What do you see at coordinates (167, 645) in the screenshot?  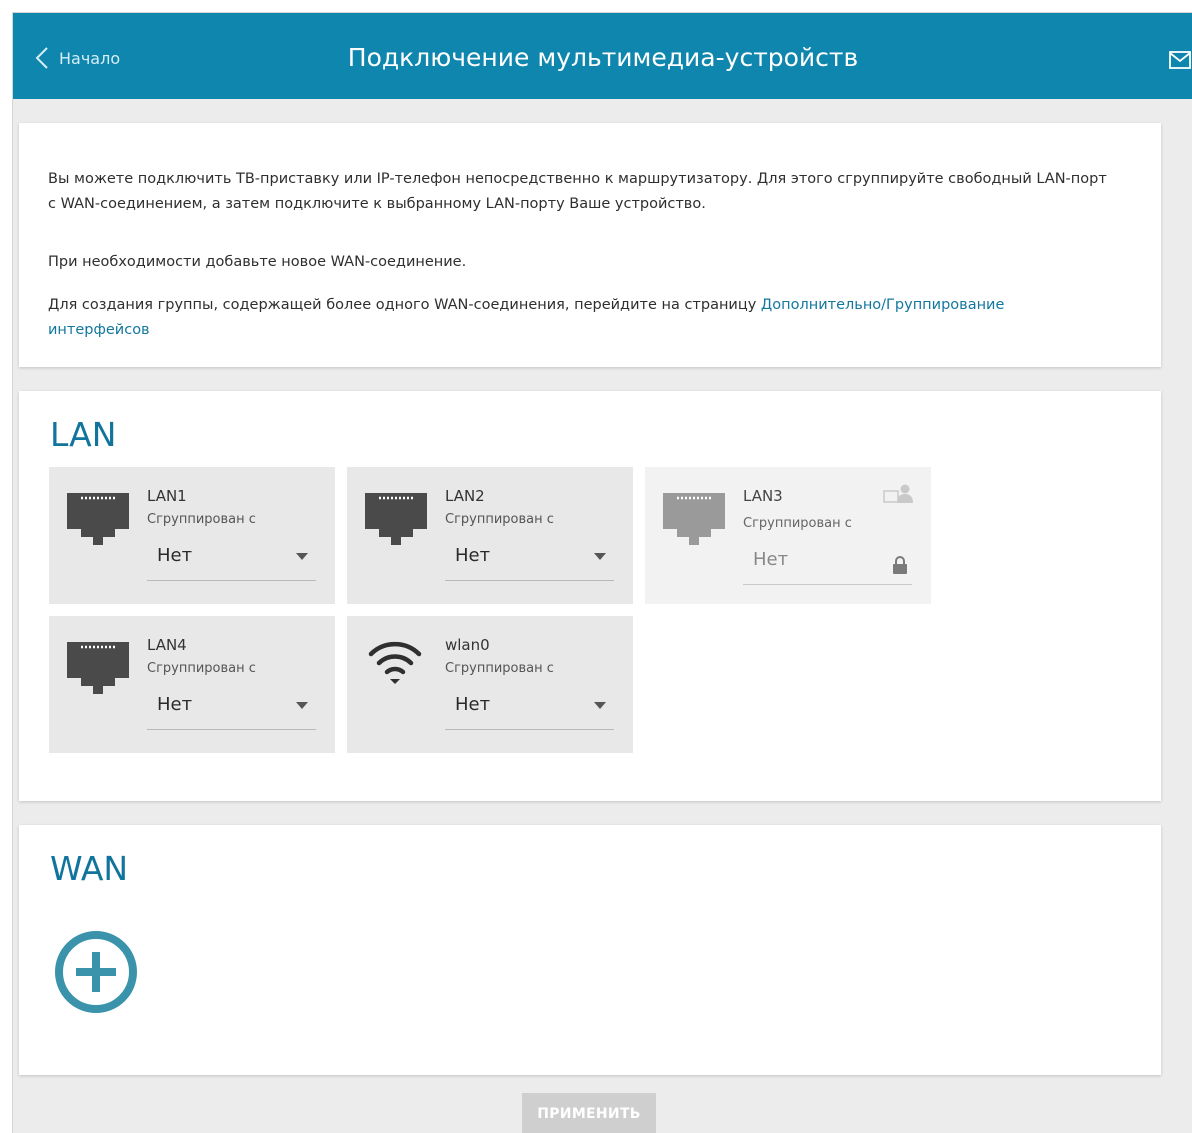 I see `port-name: LAN4` at bounding box center [167, 645].